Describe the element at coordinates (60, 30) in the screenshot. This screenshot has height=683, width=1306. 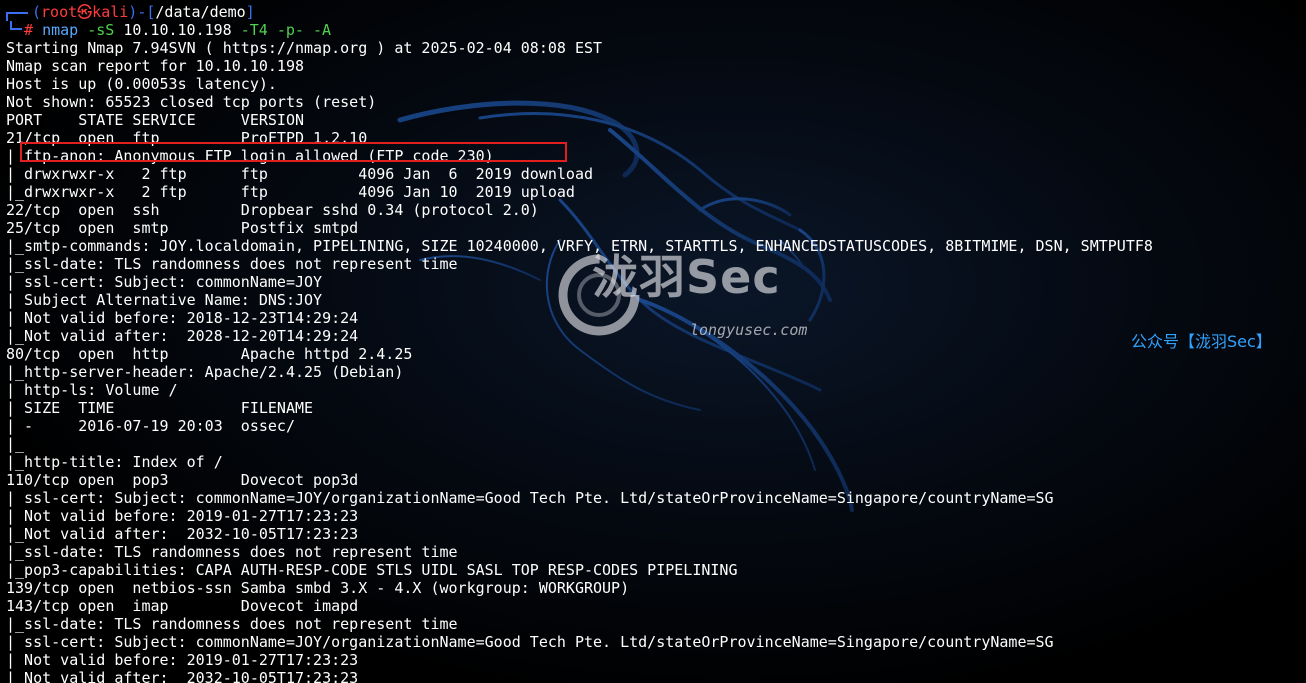
I see `command-name: nmap` at that location.